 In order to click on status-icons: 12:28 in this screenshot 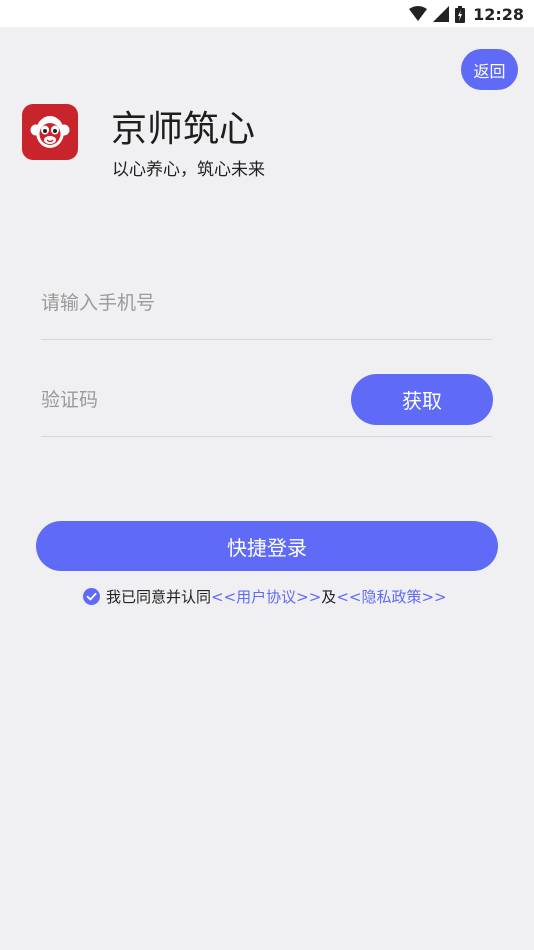, I will do `click(466, 14)`.